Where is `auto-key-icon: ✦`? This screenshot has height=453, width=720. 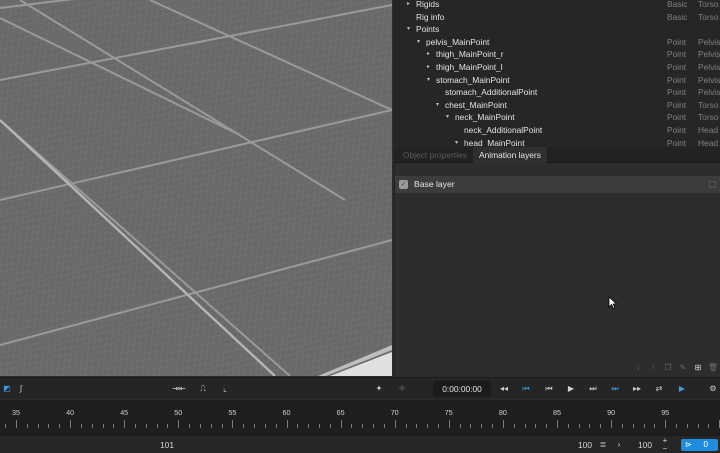
auto-key-icon: ✦ is located at coordinates (379, 389).